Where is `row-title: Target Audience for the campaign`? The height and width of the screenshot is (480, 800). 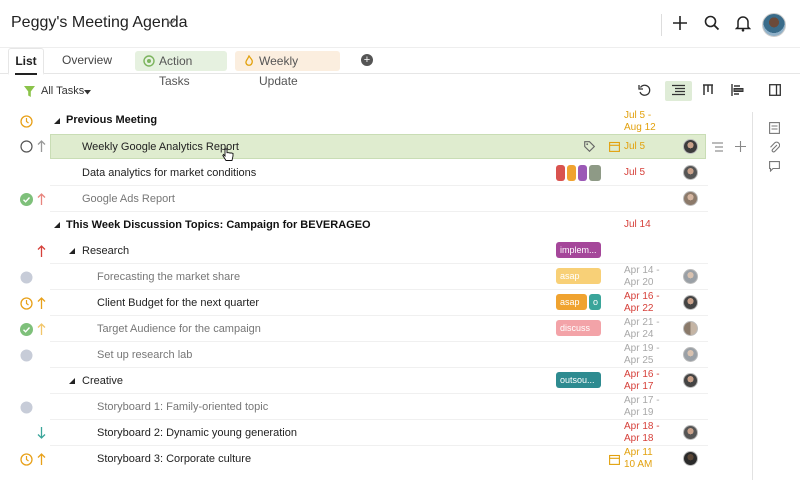
row-title: Target Audience for the campaign is located at coordinates (179, 329).